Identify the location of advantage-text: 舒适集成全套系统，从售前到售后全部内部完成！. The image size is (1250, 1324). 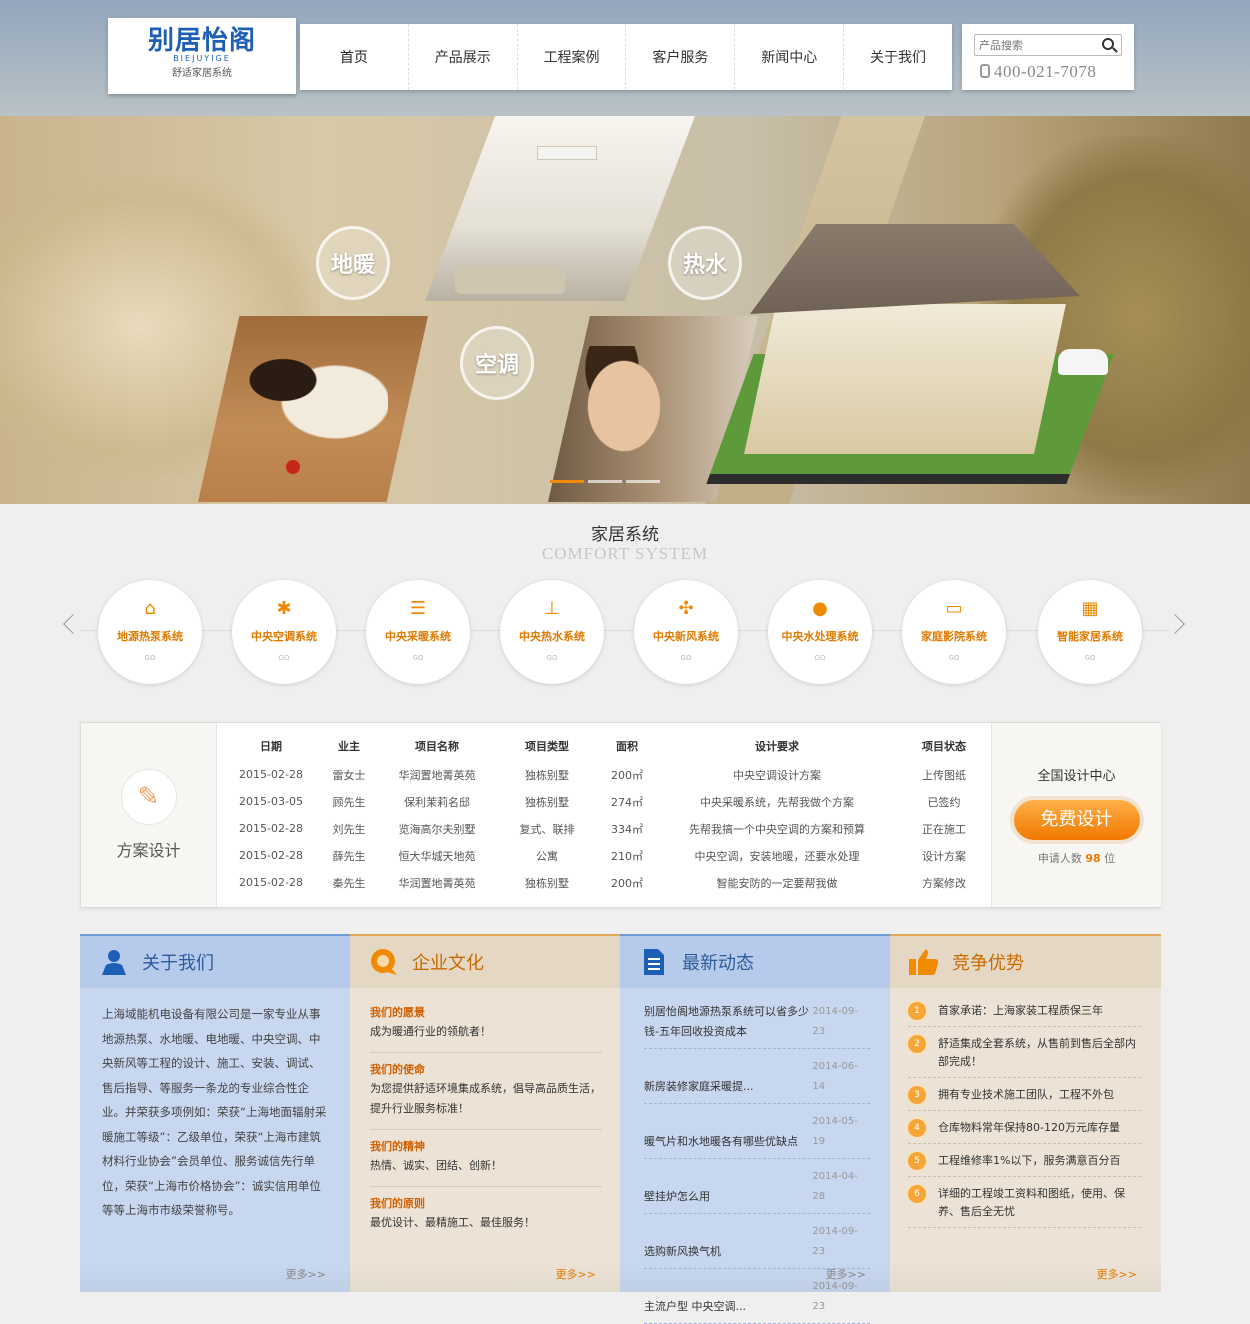
(1037, 1052).